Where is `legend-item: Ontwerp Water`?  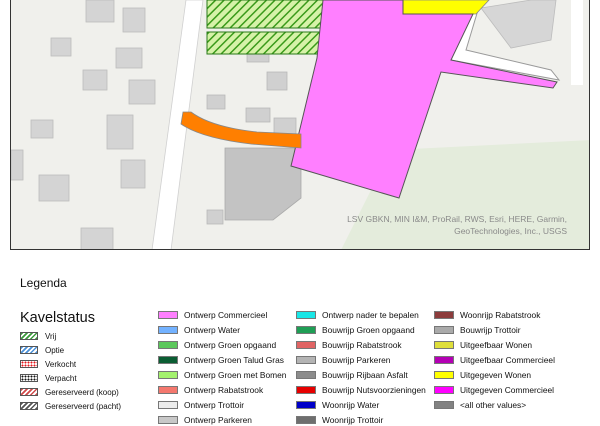 legend-item: Ontwerp Water is located at coordinates (199, 330).